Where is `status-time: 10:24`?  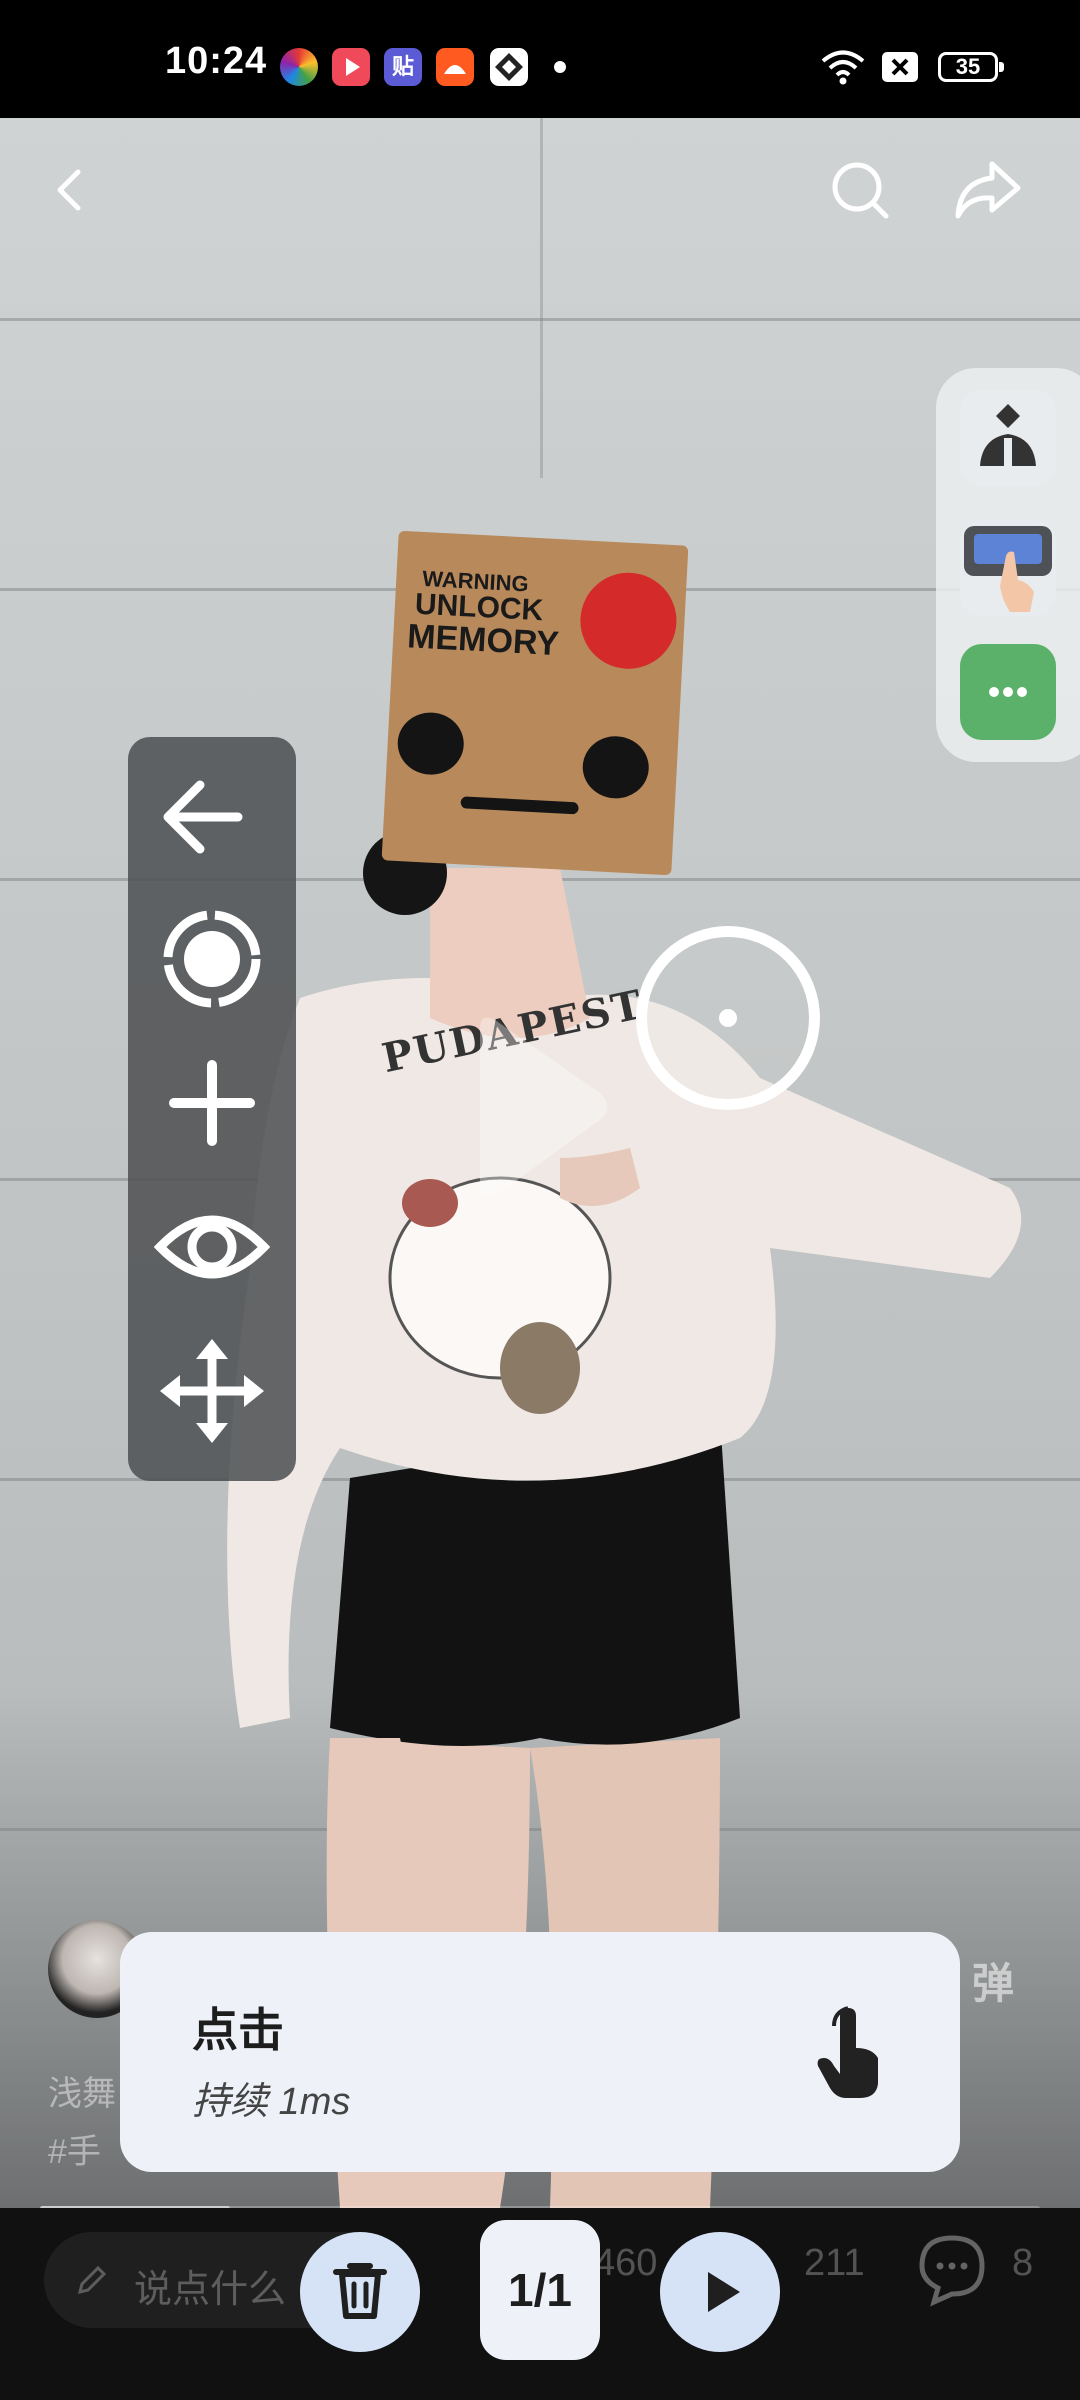 status-time: 10:24 is located at coordinates (216, 61).